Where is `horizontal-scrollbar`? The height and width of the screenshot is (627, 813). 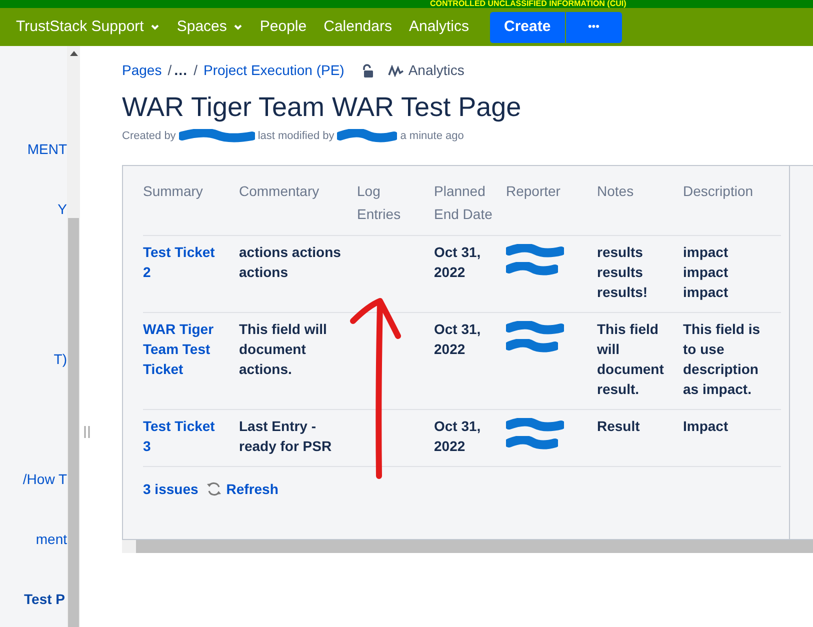 horizontal-scrollbar is located at coordinates (467, 546).